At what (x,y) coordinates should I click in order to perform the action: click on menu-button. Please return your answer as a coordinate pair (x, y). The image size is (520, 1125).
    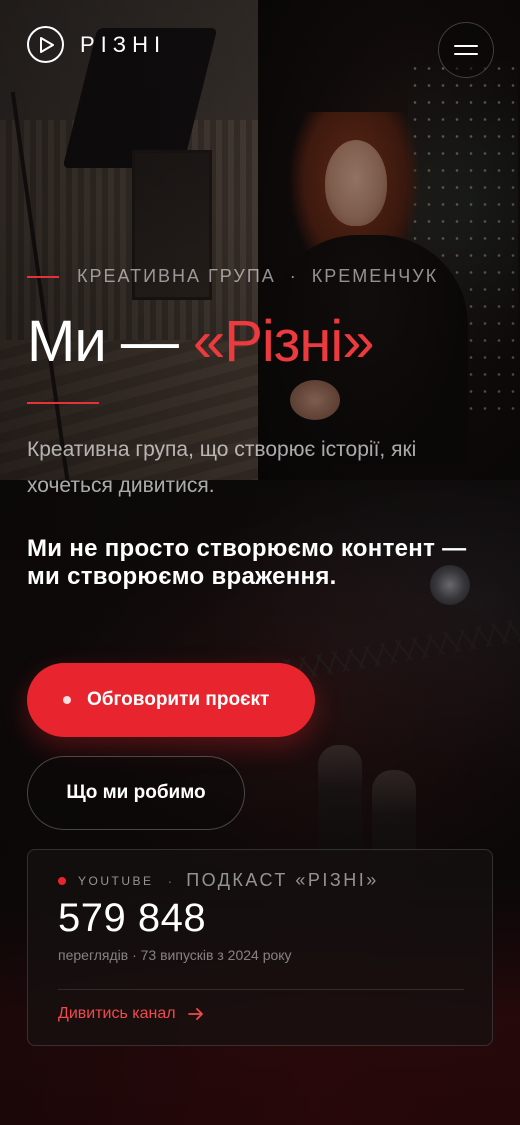
    Looking at the image, I should click on (466, 50).